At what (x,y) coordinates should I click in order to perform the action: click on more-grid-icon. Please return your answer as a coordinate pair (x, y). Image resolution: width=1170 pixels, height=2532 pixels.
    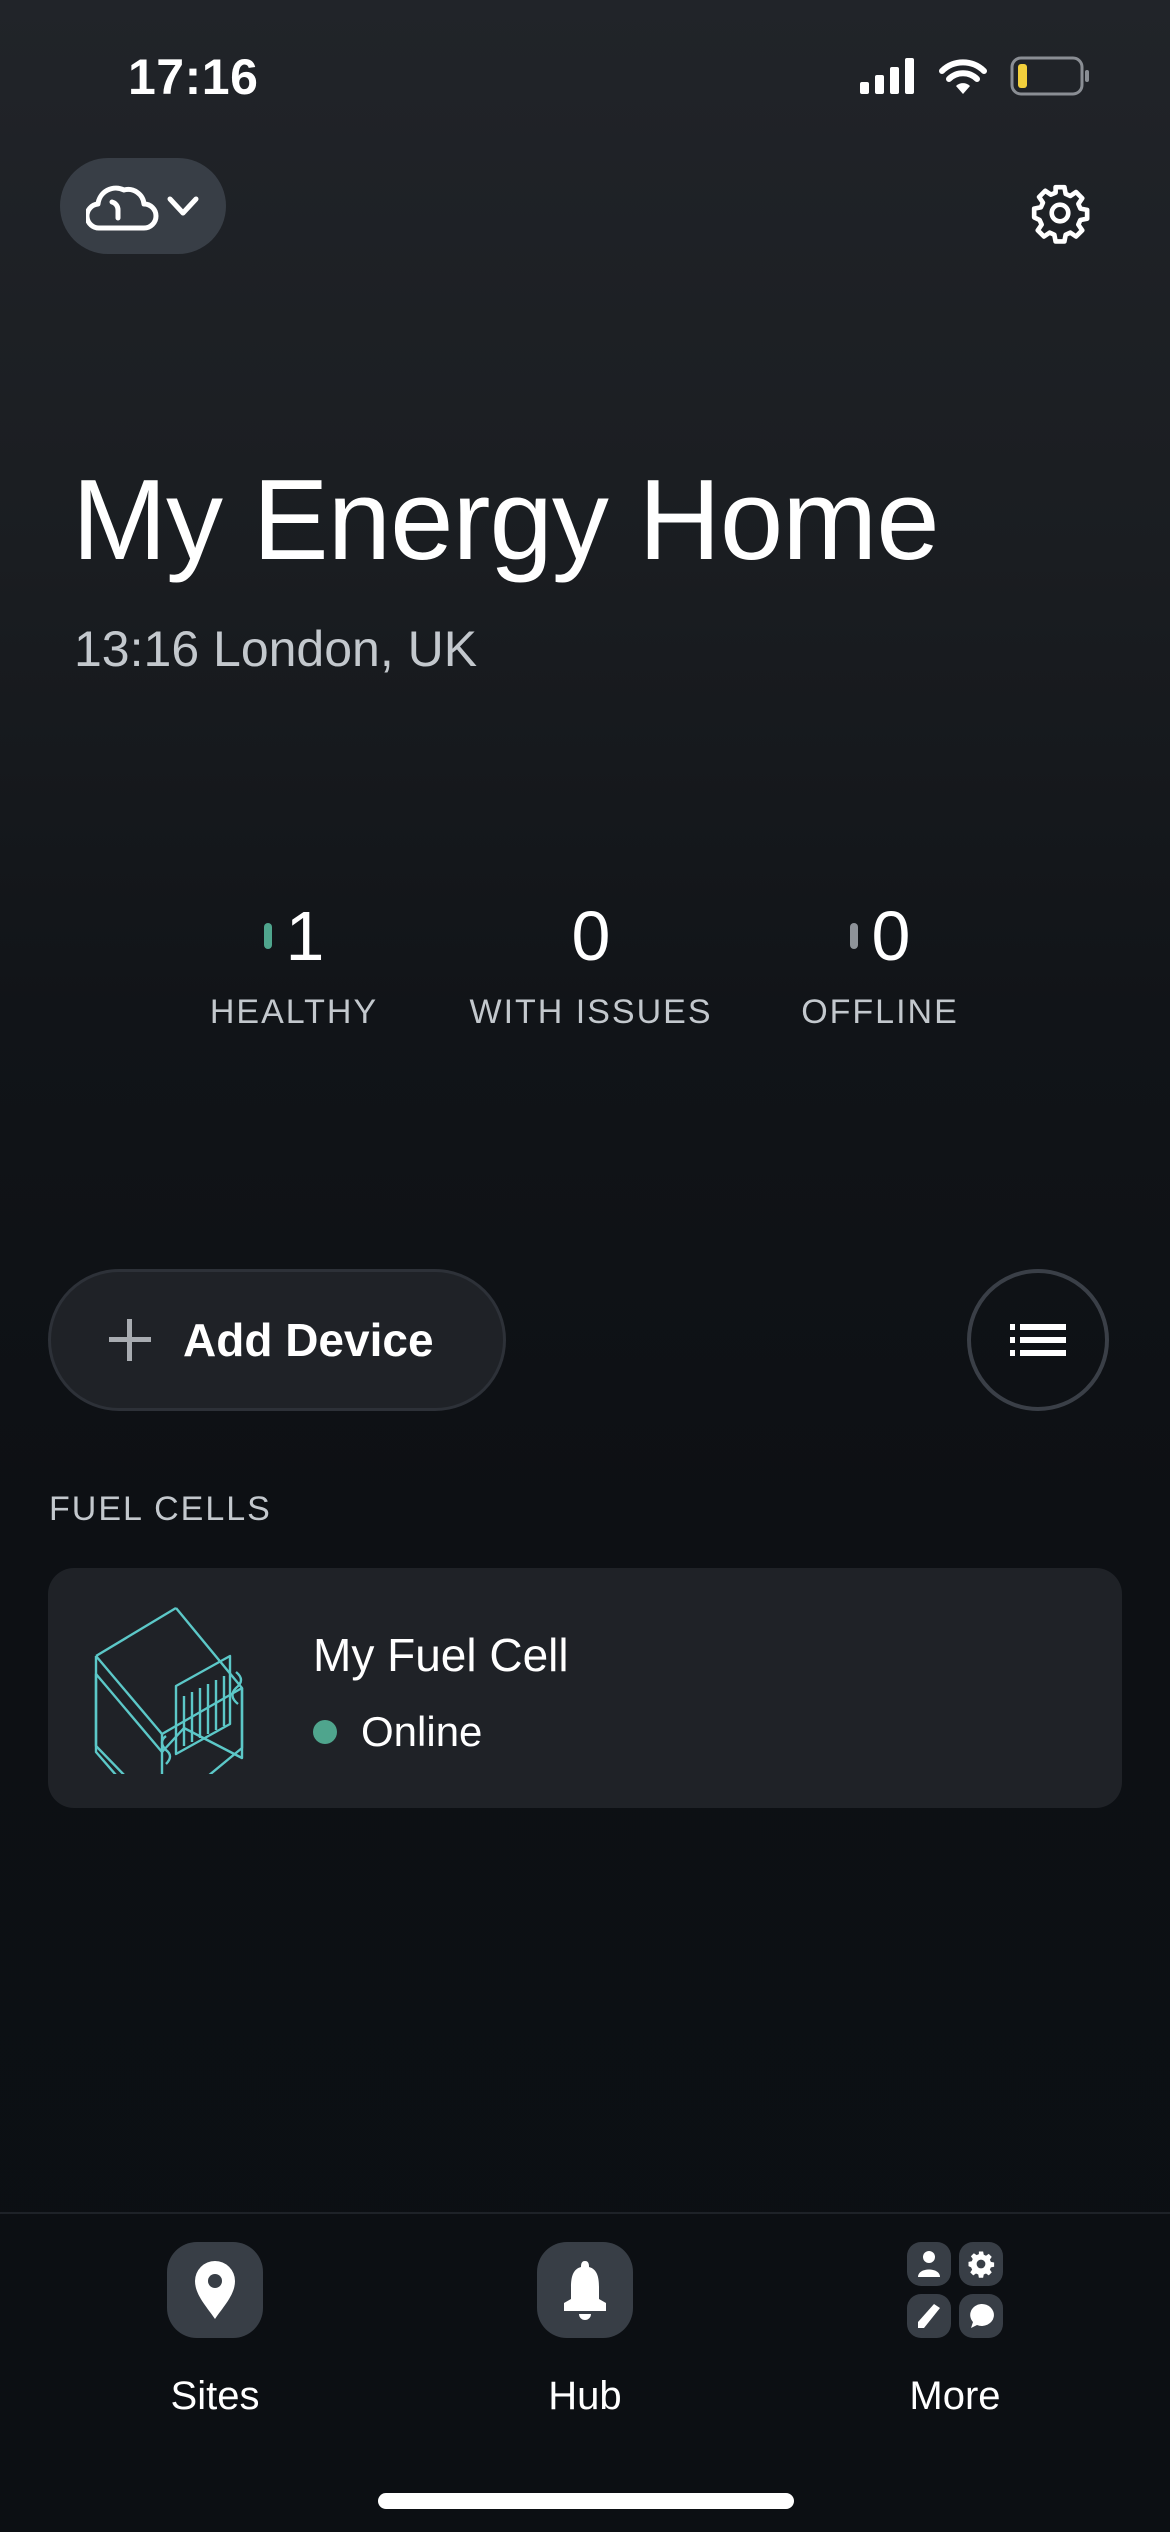
    Looking at the image, I should click on (955, 2290).